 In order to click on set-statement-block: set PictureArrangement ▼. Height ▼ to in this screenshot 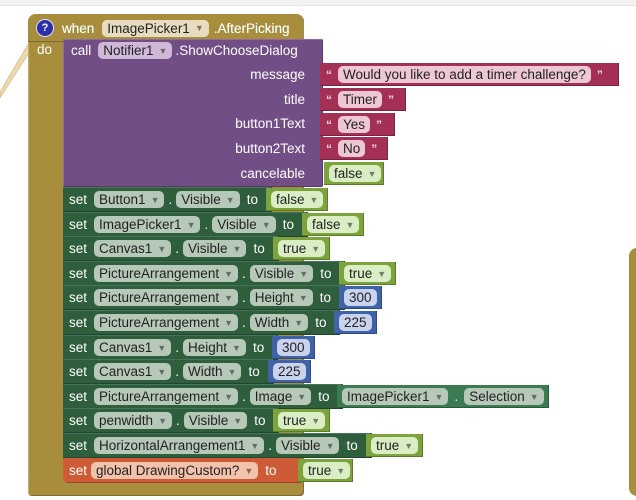, I will do `click(204, 297)`.